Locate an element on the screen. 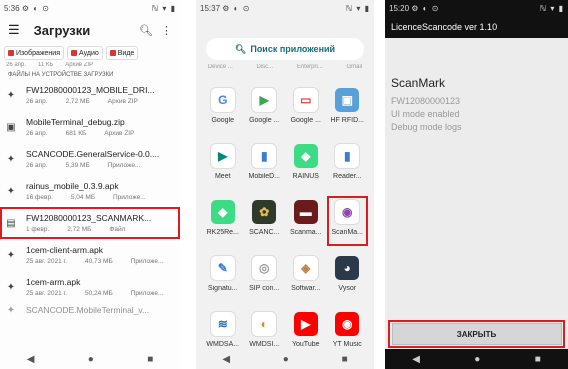  menu-icon: ☰ is located at coordinates (14, 30).